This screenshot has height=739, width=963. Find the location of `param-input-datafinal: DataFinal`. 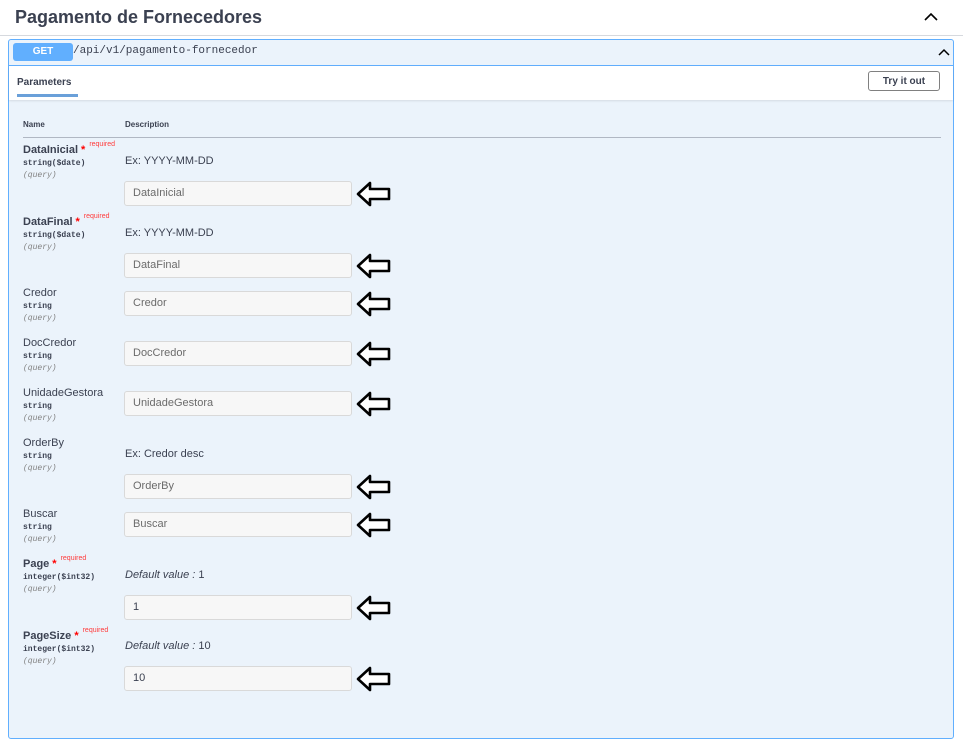

param-input-datafinal: DataFinal is located at coordinates (238, 265).